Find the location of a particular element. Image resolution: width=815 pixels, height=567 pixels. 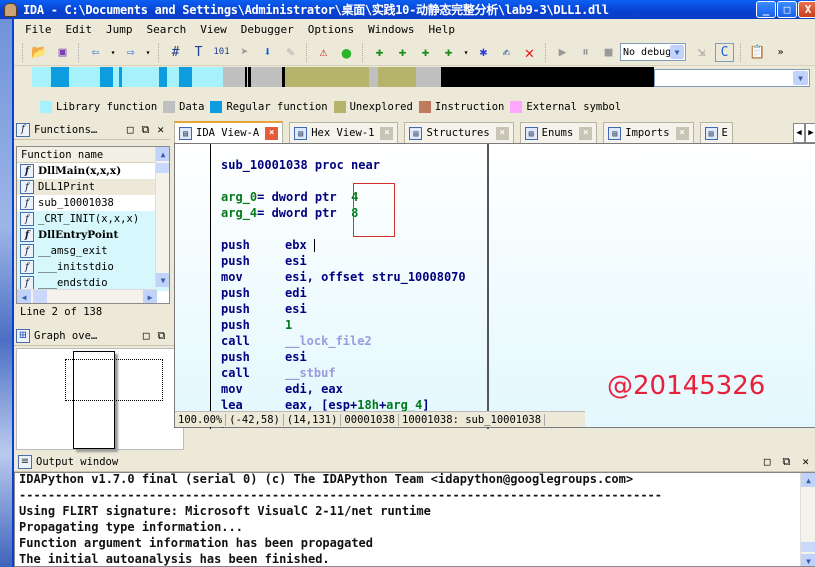

open-icon: 📂 is located at coordinates (39, 52).